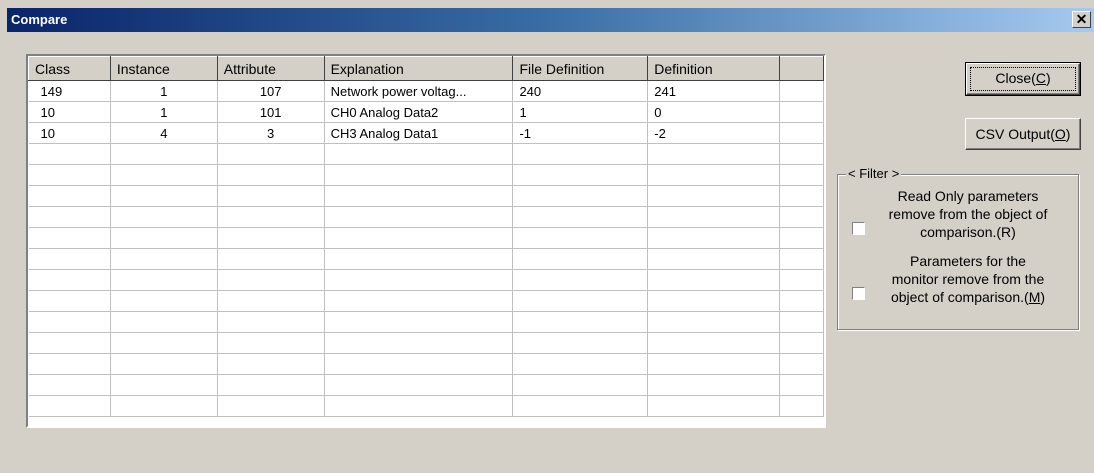 The height and width of the screenshot is (473, 1094). I want to click on monitor-line2: monitor remove from the, so click(968, 279).